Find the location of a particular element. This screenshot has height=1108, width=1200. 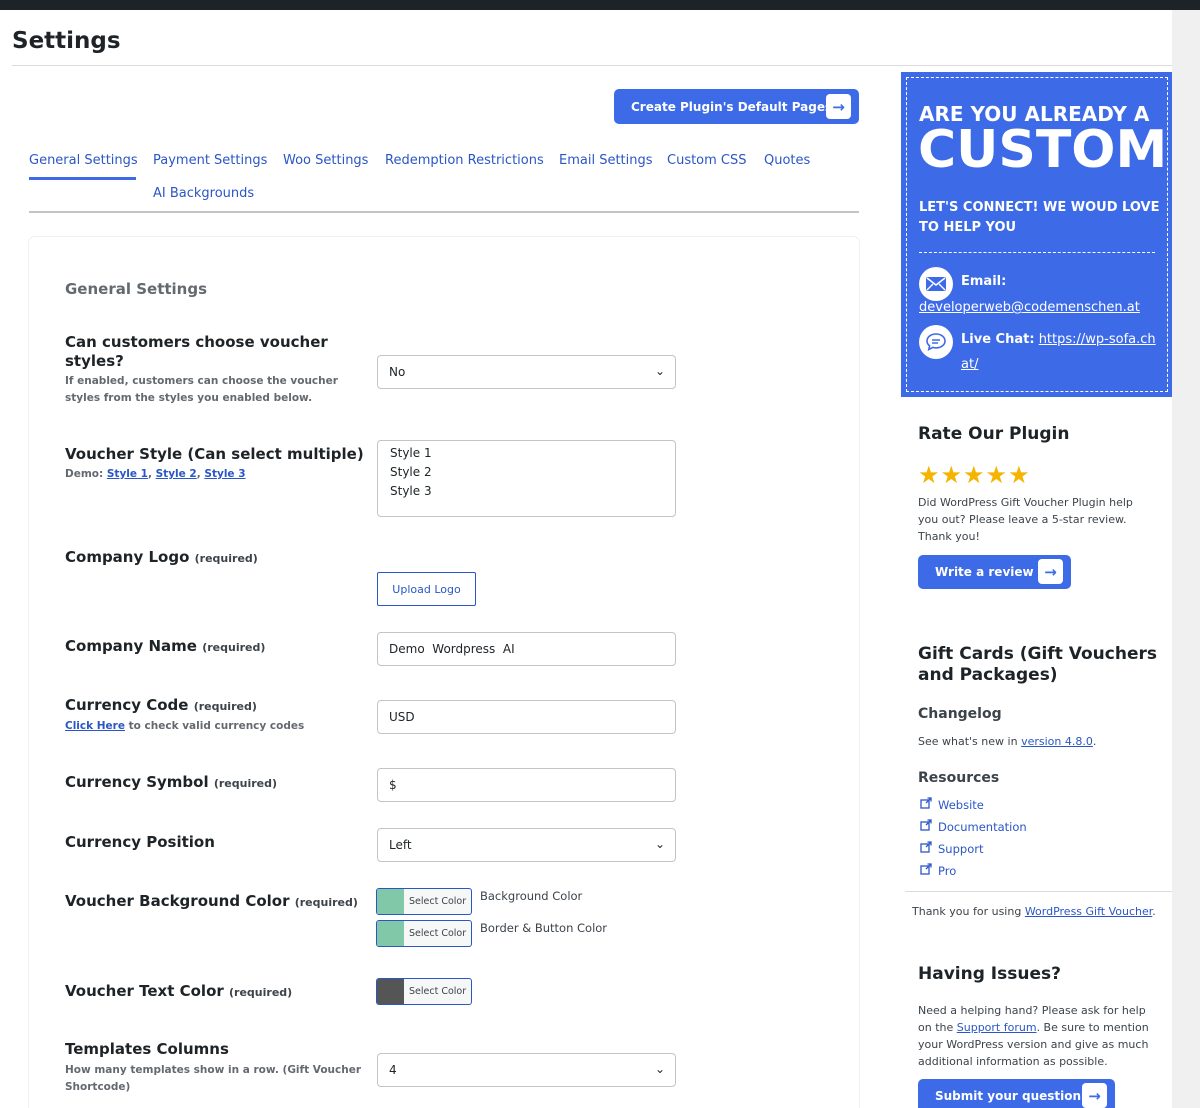

resource-pro-link: Pro is located at coordinates (938, 870).